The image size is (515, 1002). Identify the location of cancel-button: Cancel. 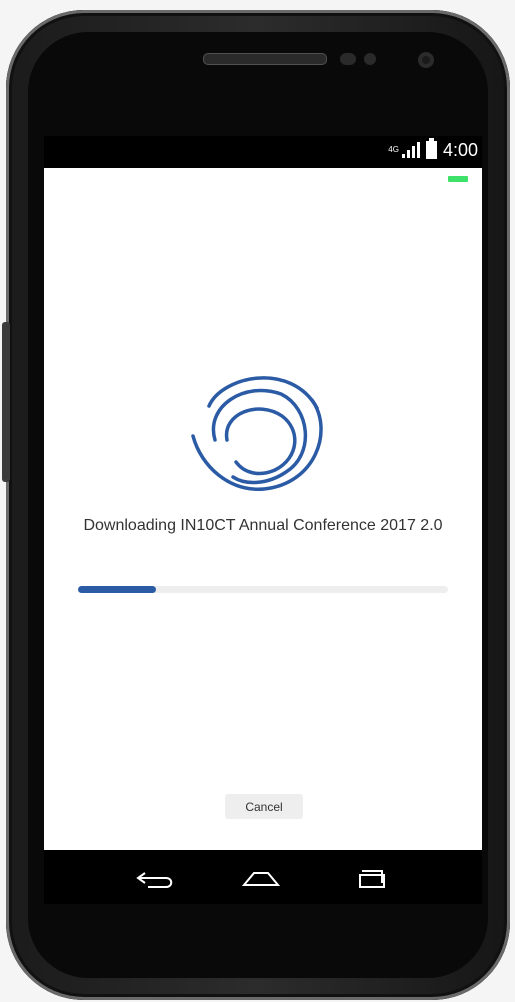
(264, 806).